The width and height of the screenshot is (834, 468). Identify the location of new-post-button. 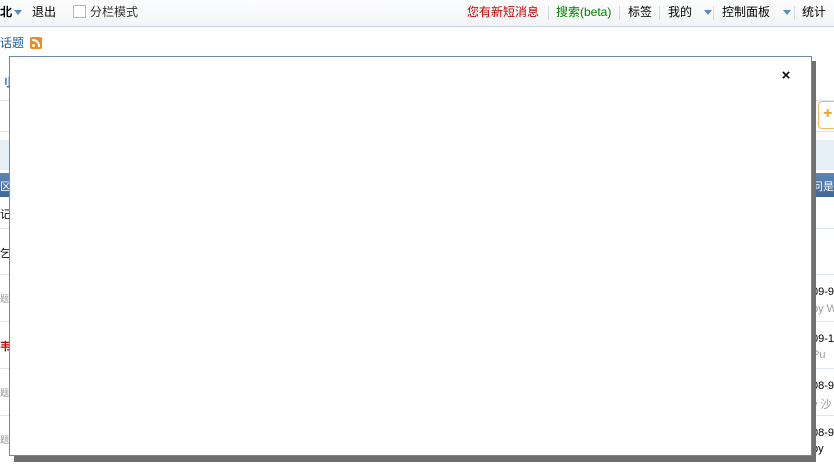
(826, 115).